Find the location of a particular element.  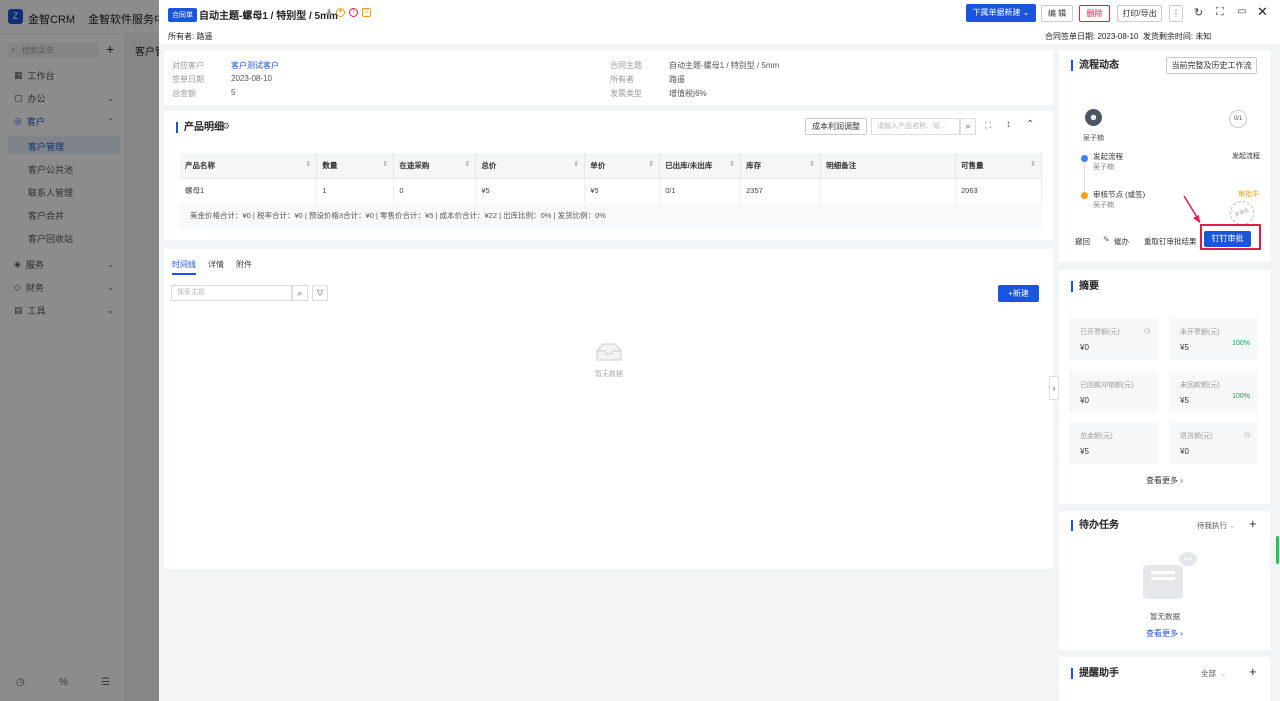

collapse-panel-handle: › is located at coordinates (1054, 388).